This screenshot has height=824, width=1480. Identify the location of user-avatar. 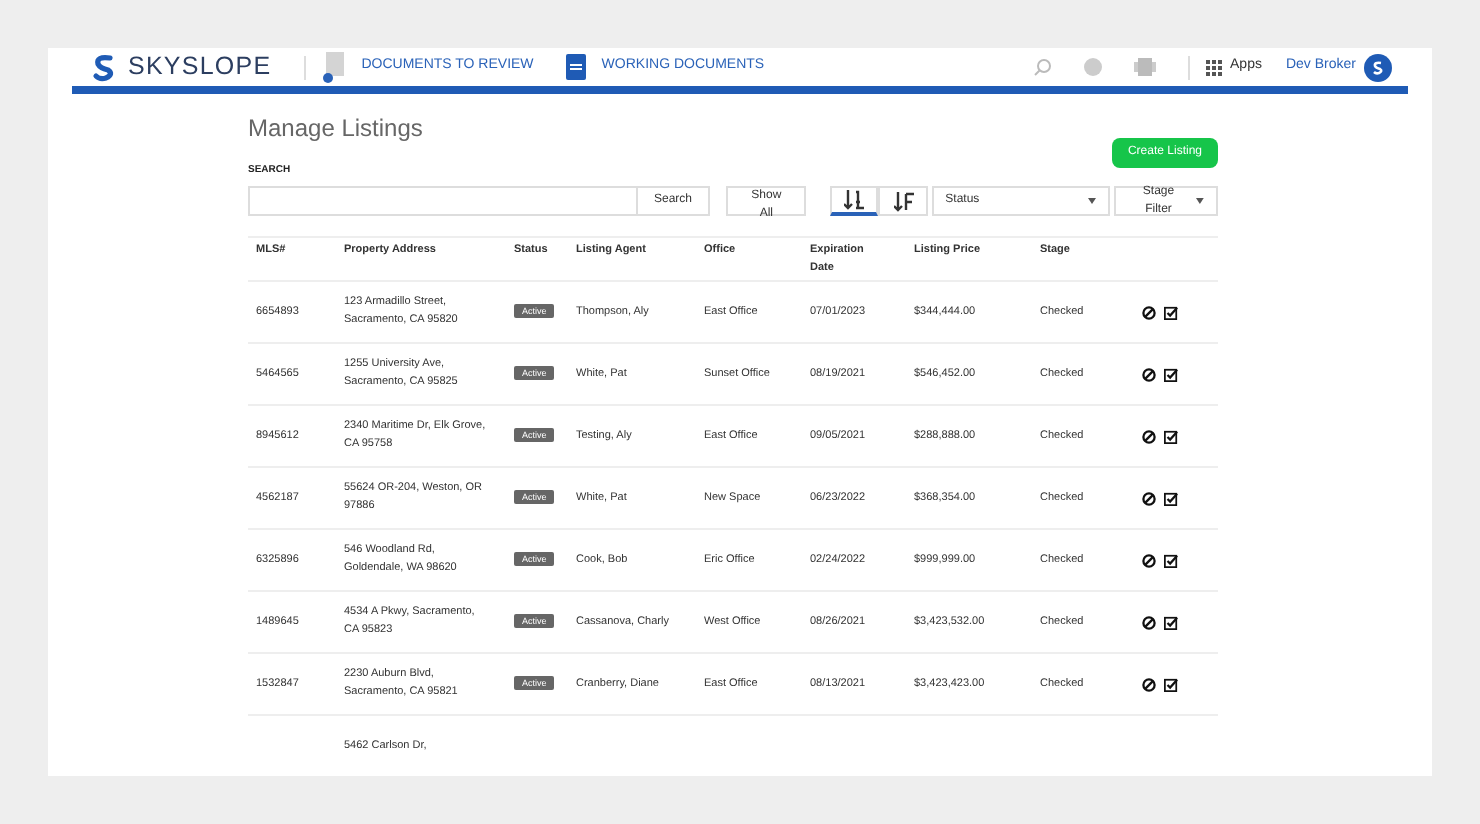
(1378, 67).